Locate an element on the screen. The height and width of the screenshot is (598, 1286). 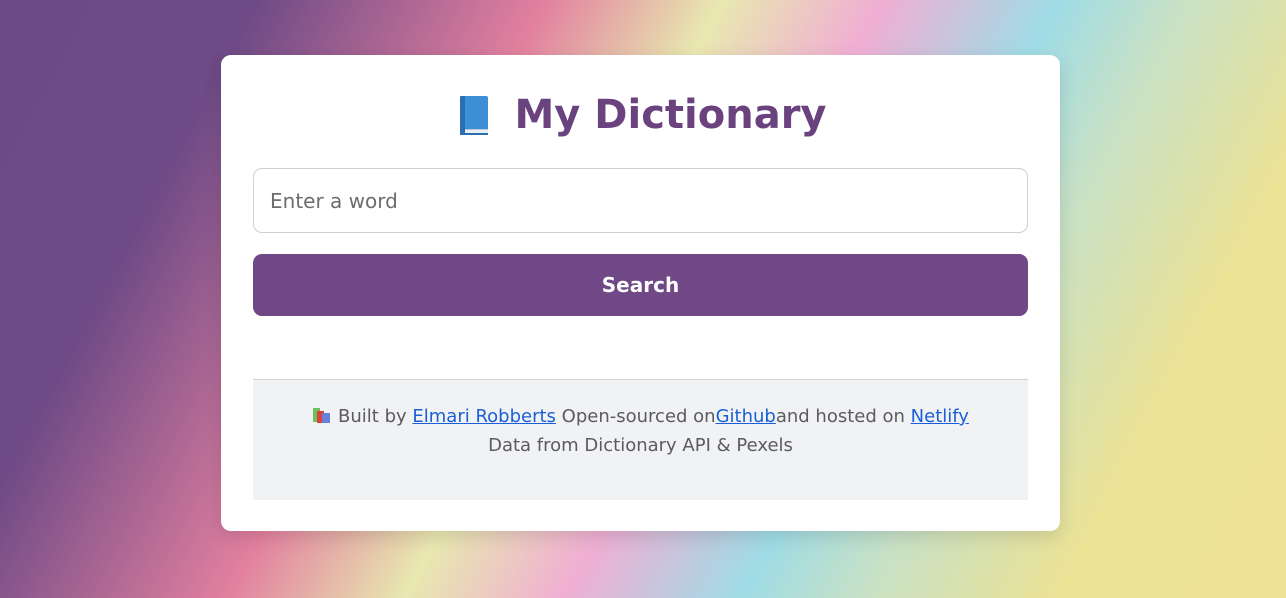
header: My Dictionary is located at coordinates (640, 115).